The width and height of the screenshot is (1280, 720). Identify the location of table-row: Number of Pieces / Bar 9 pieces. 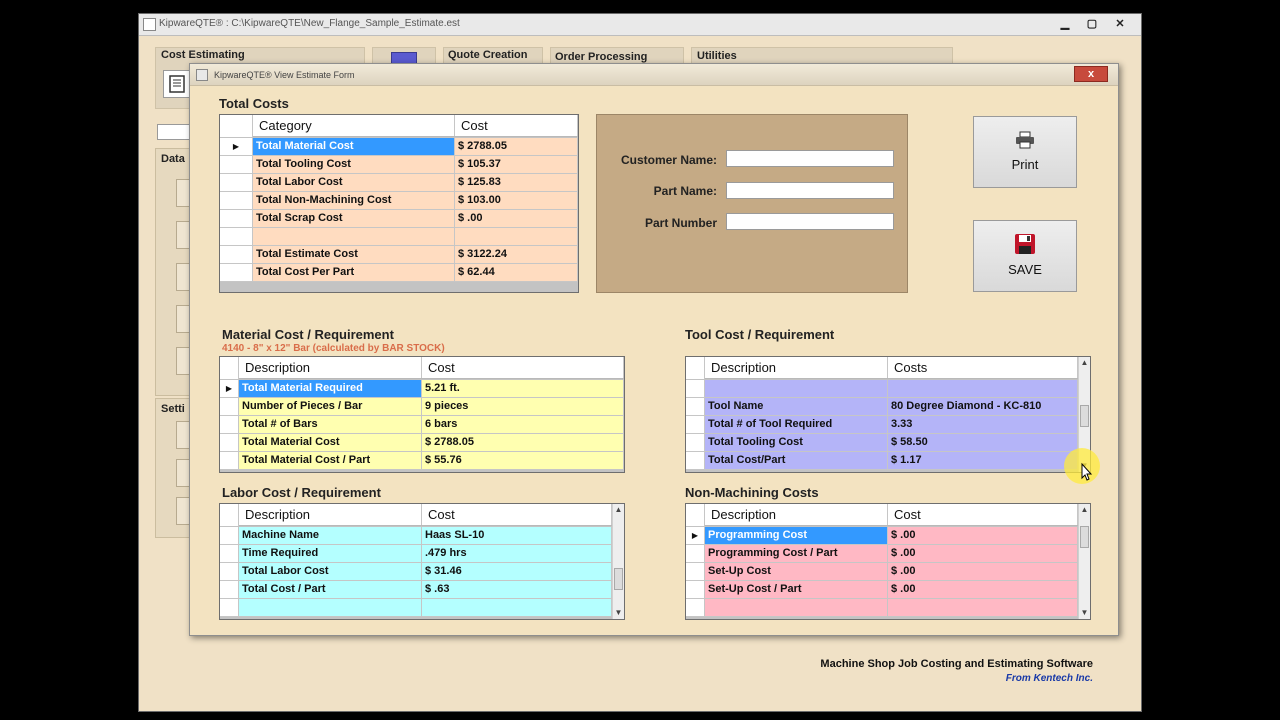
(422, 407).